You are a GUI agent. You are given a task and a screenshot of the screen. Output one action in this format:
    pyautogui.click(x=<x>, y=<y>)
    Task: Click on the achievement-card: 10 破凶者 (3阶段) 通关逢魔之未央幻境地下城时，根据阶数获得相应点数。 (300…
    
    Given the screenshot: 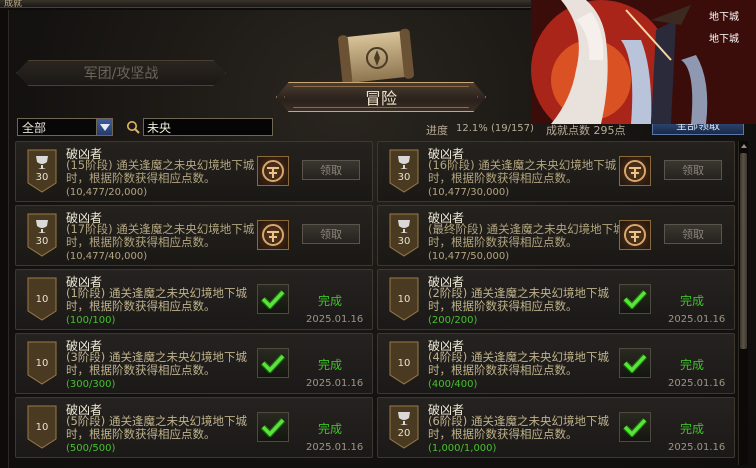 What is the action you would take?
    pyautogui.click(x=194, y=363)
    